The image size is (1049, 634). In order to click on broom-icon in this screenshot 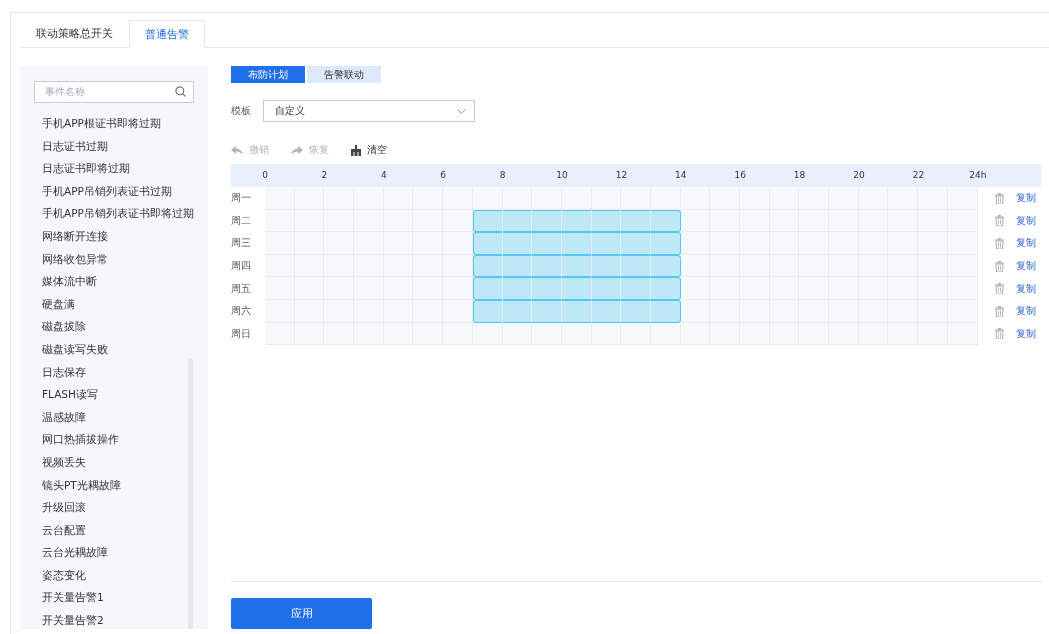, I will do `click(356, 150)`.